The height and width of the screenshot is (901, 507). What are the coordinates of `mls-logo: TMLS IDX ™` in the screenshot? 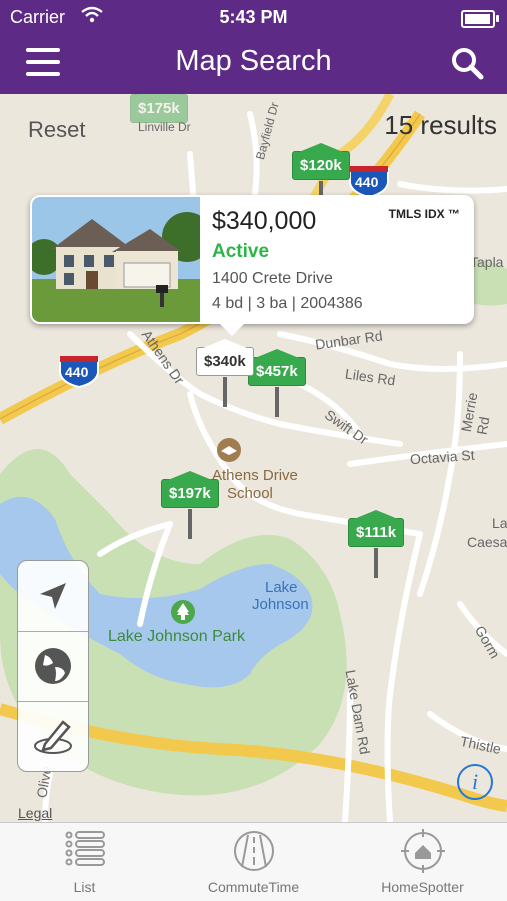 It's located at (424, 214).